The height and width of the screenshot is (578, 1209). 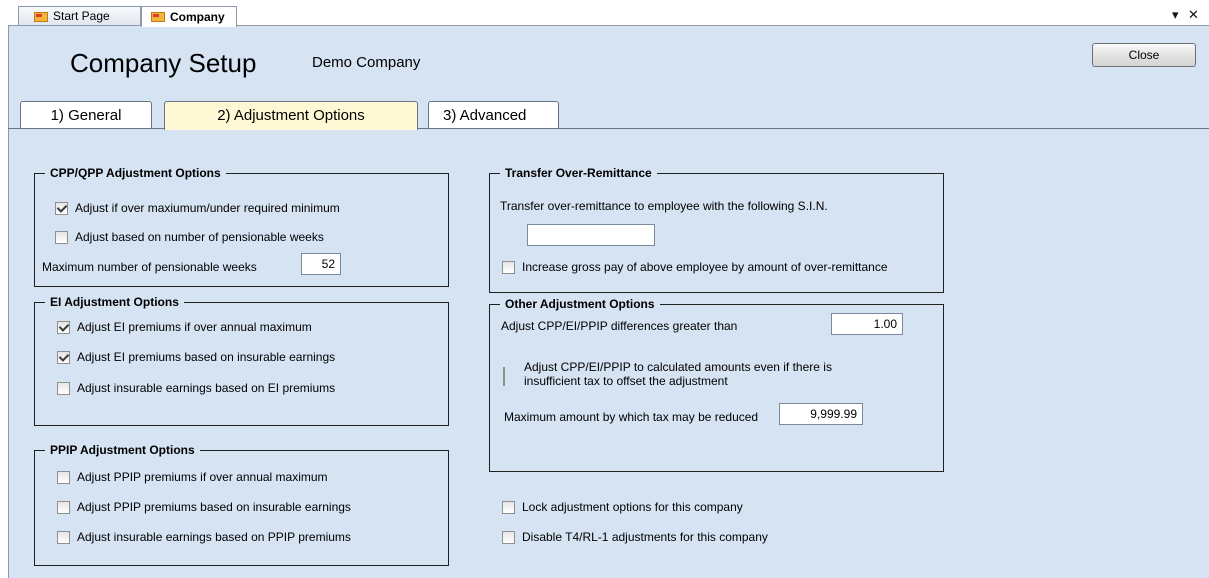 What do you see at coordinates (41, 17) in the screenshot?
I see `start-page-icon` at bounding box center [41, 17].